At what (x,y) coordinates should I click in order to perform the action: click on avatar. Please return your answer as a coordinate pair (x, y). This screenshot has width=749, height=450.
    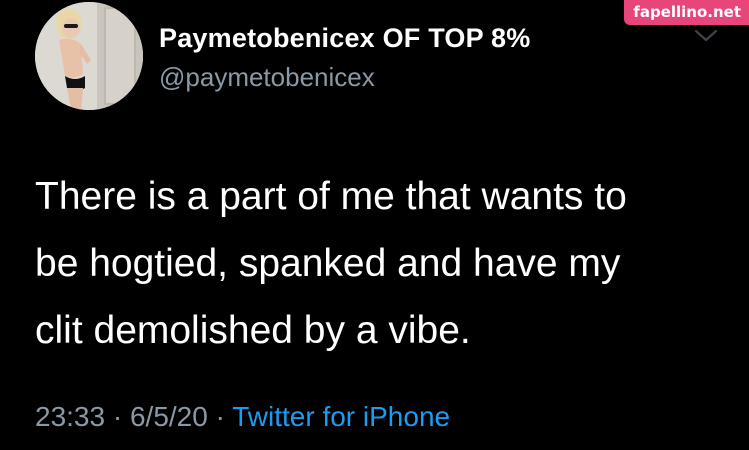
    Looking at the image, I should click on (89, 56).